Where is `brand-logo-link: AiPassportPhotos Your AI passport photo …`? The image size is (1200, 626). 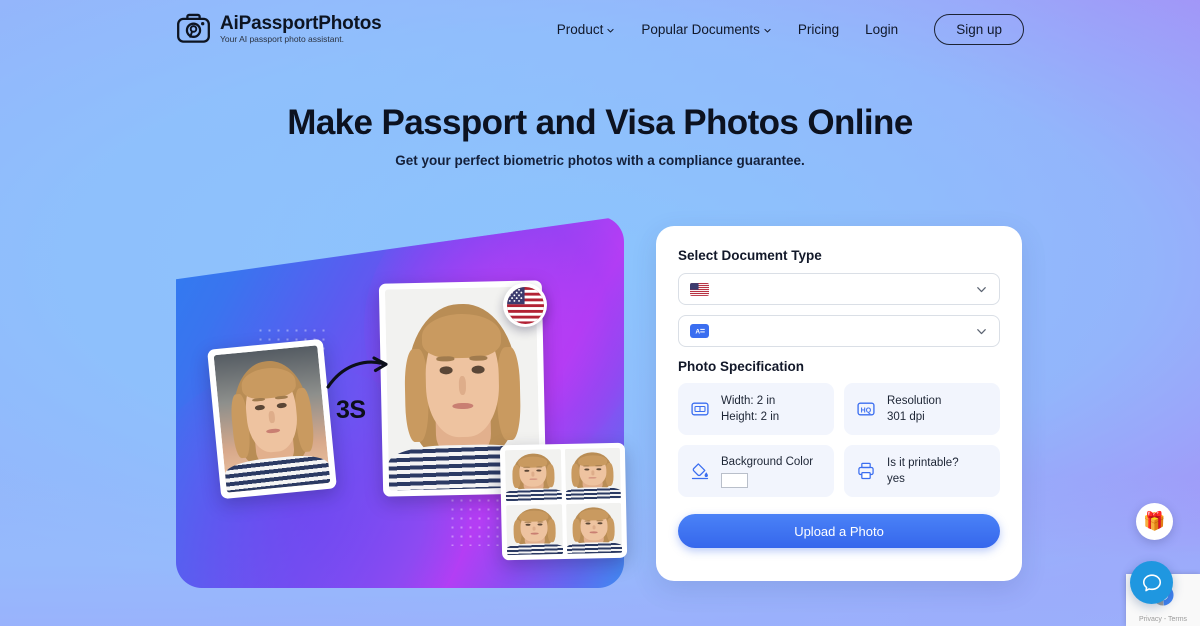 brand-logo-link: AiPassportPhotos Your AI passport photo … is located at coordinates (279, 28).